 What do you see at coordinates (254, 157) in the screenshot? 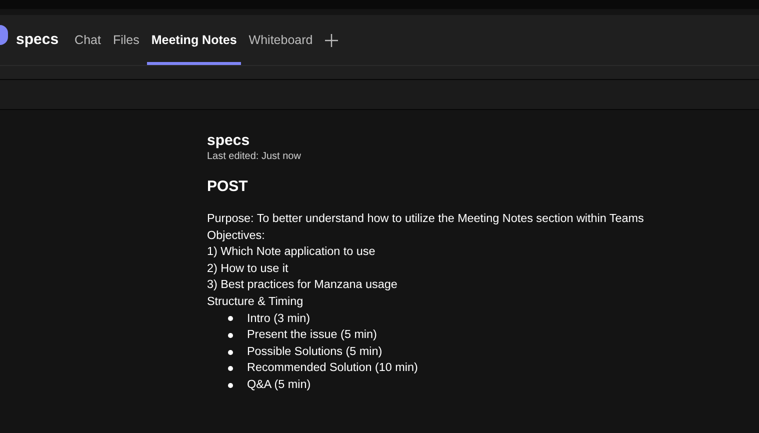
I see `last-edited-text: Last edited: Just now` at bounding box center [254, 157].